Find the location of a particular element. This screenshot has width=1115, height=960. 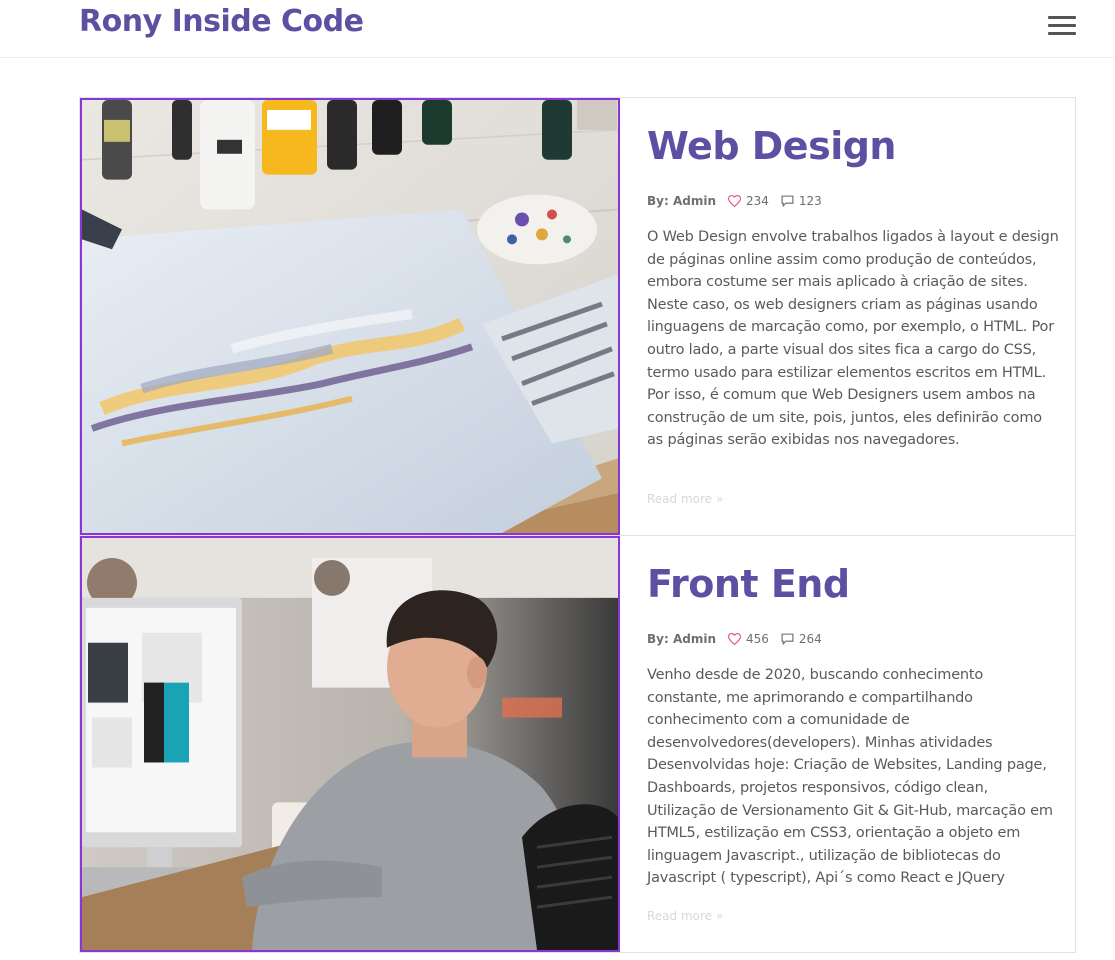

comments-stat: 264 is located at coordinates (801, 639).